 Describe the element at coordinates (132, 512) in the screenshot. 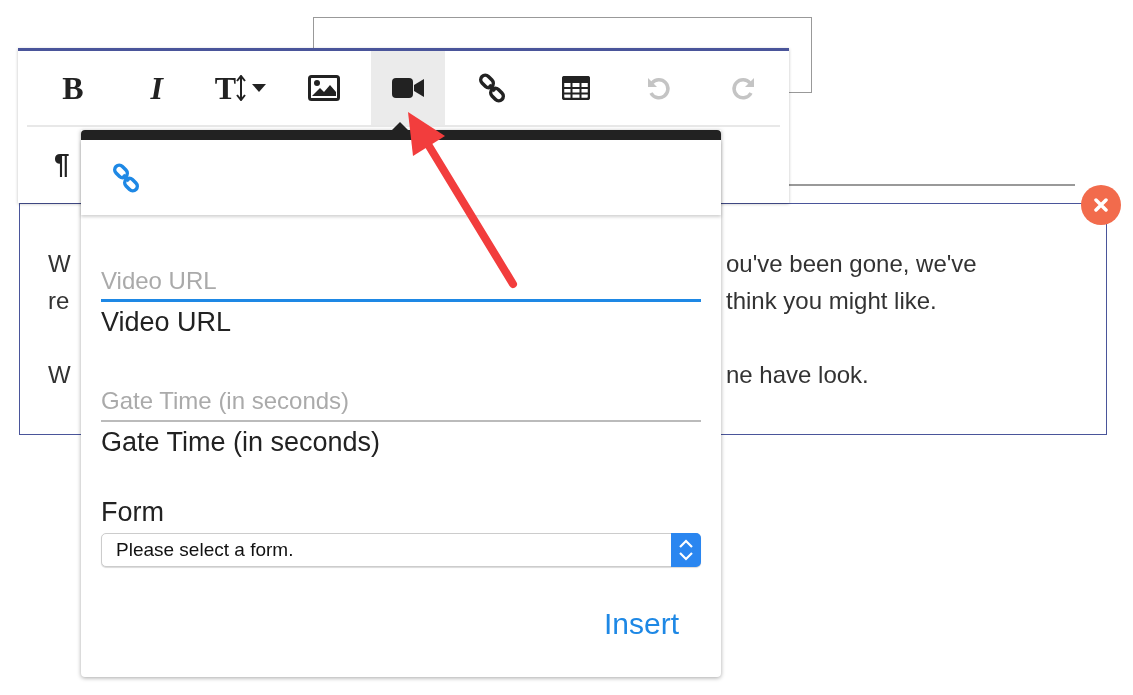

I see `field-label: Form` at that location.